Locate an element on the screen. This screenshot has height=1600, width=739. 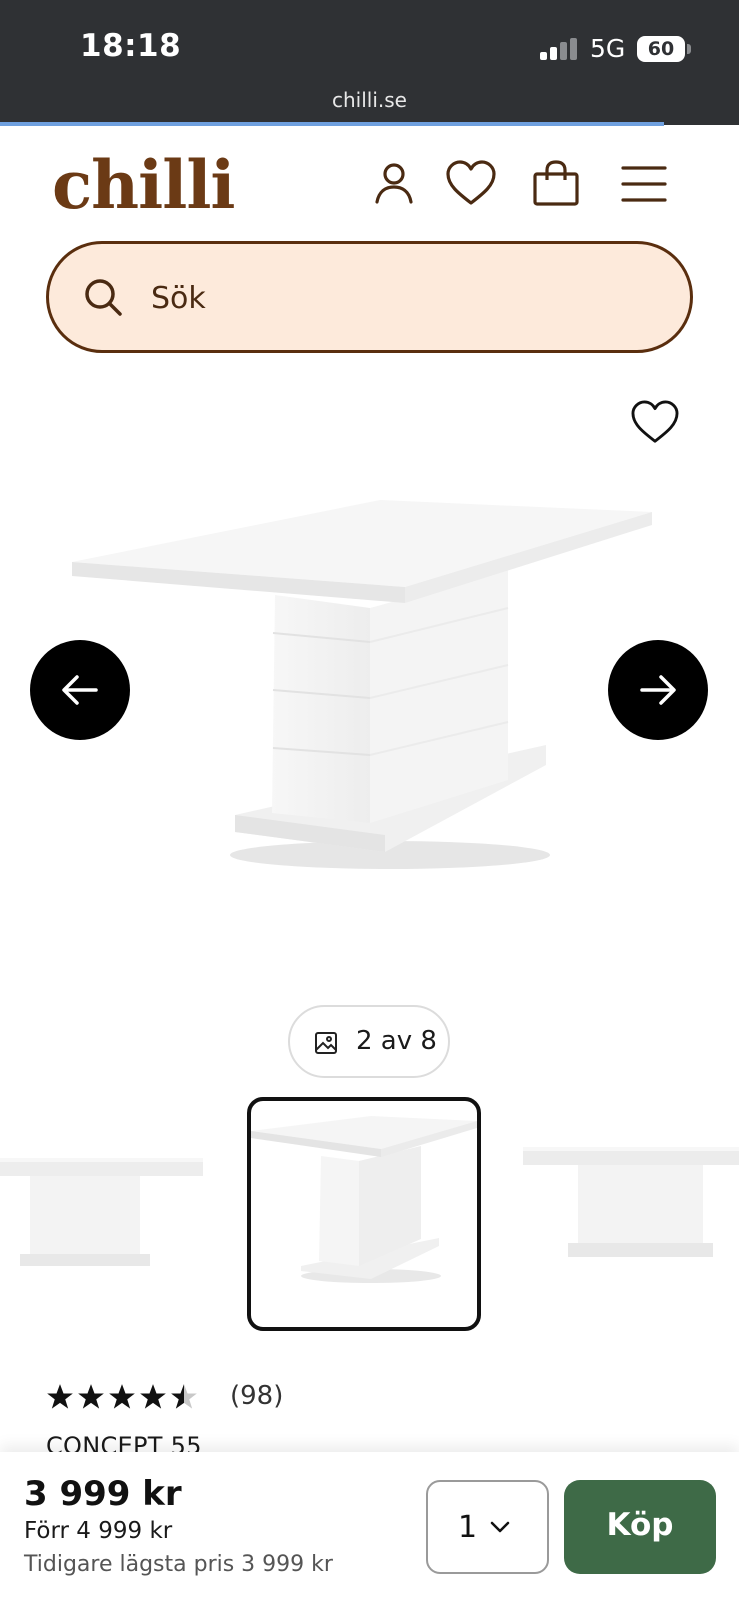
battery-tip is located at coordinates (689, 49).